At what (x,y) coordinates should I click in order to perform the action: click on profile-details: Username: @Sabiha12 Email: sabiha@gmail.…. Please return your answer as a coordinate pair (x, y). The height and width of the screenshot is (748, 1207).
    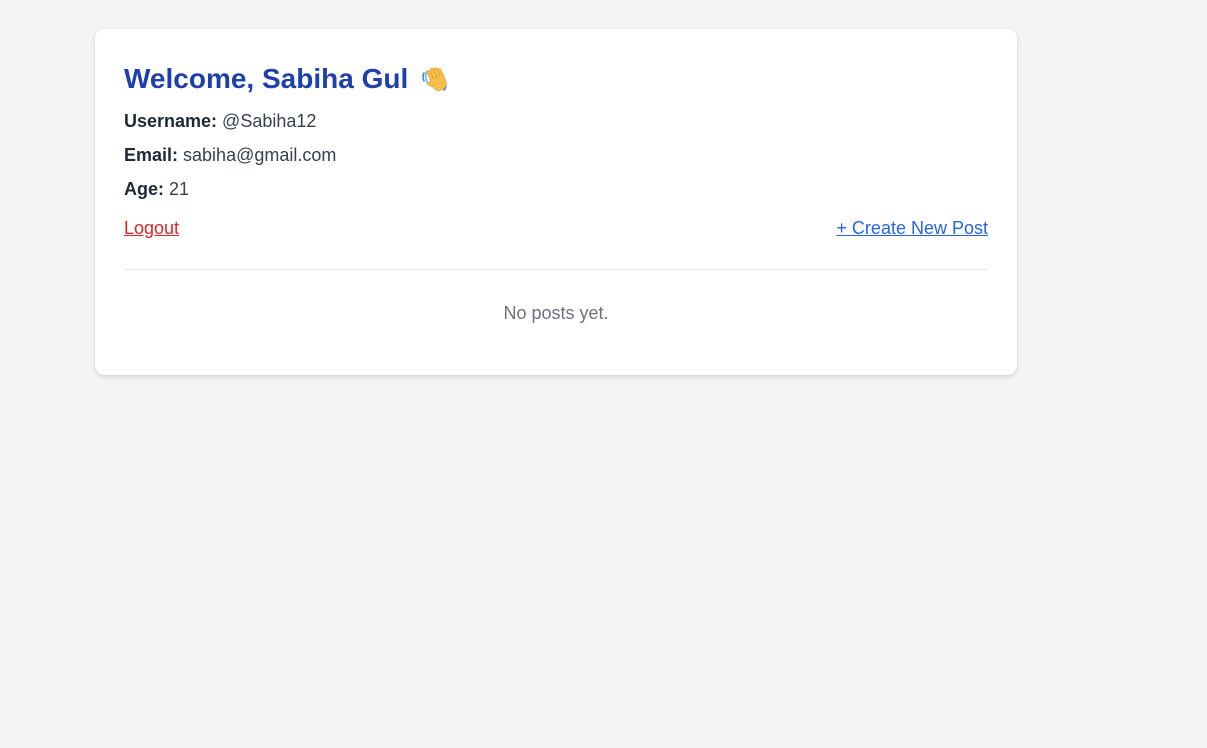
    Looking at the image, I should click on (556, 160).